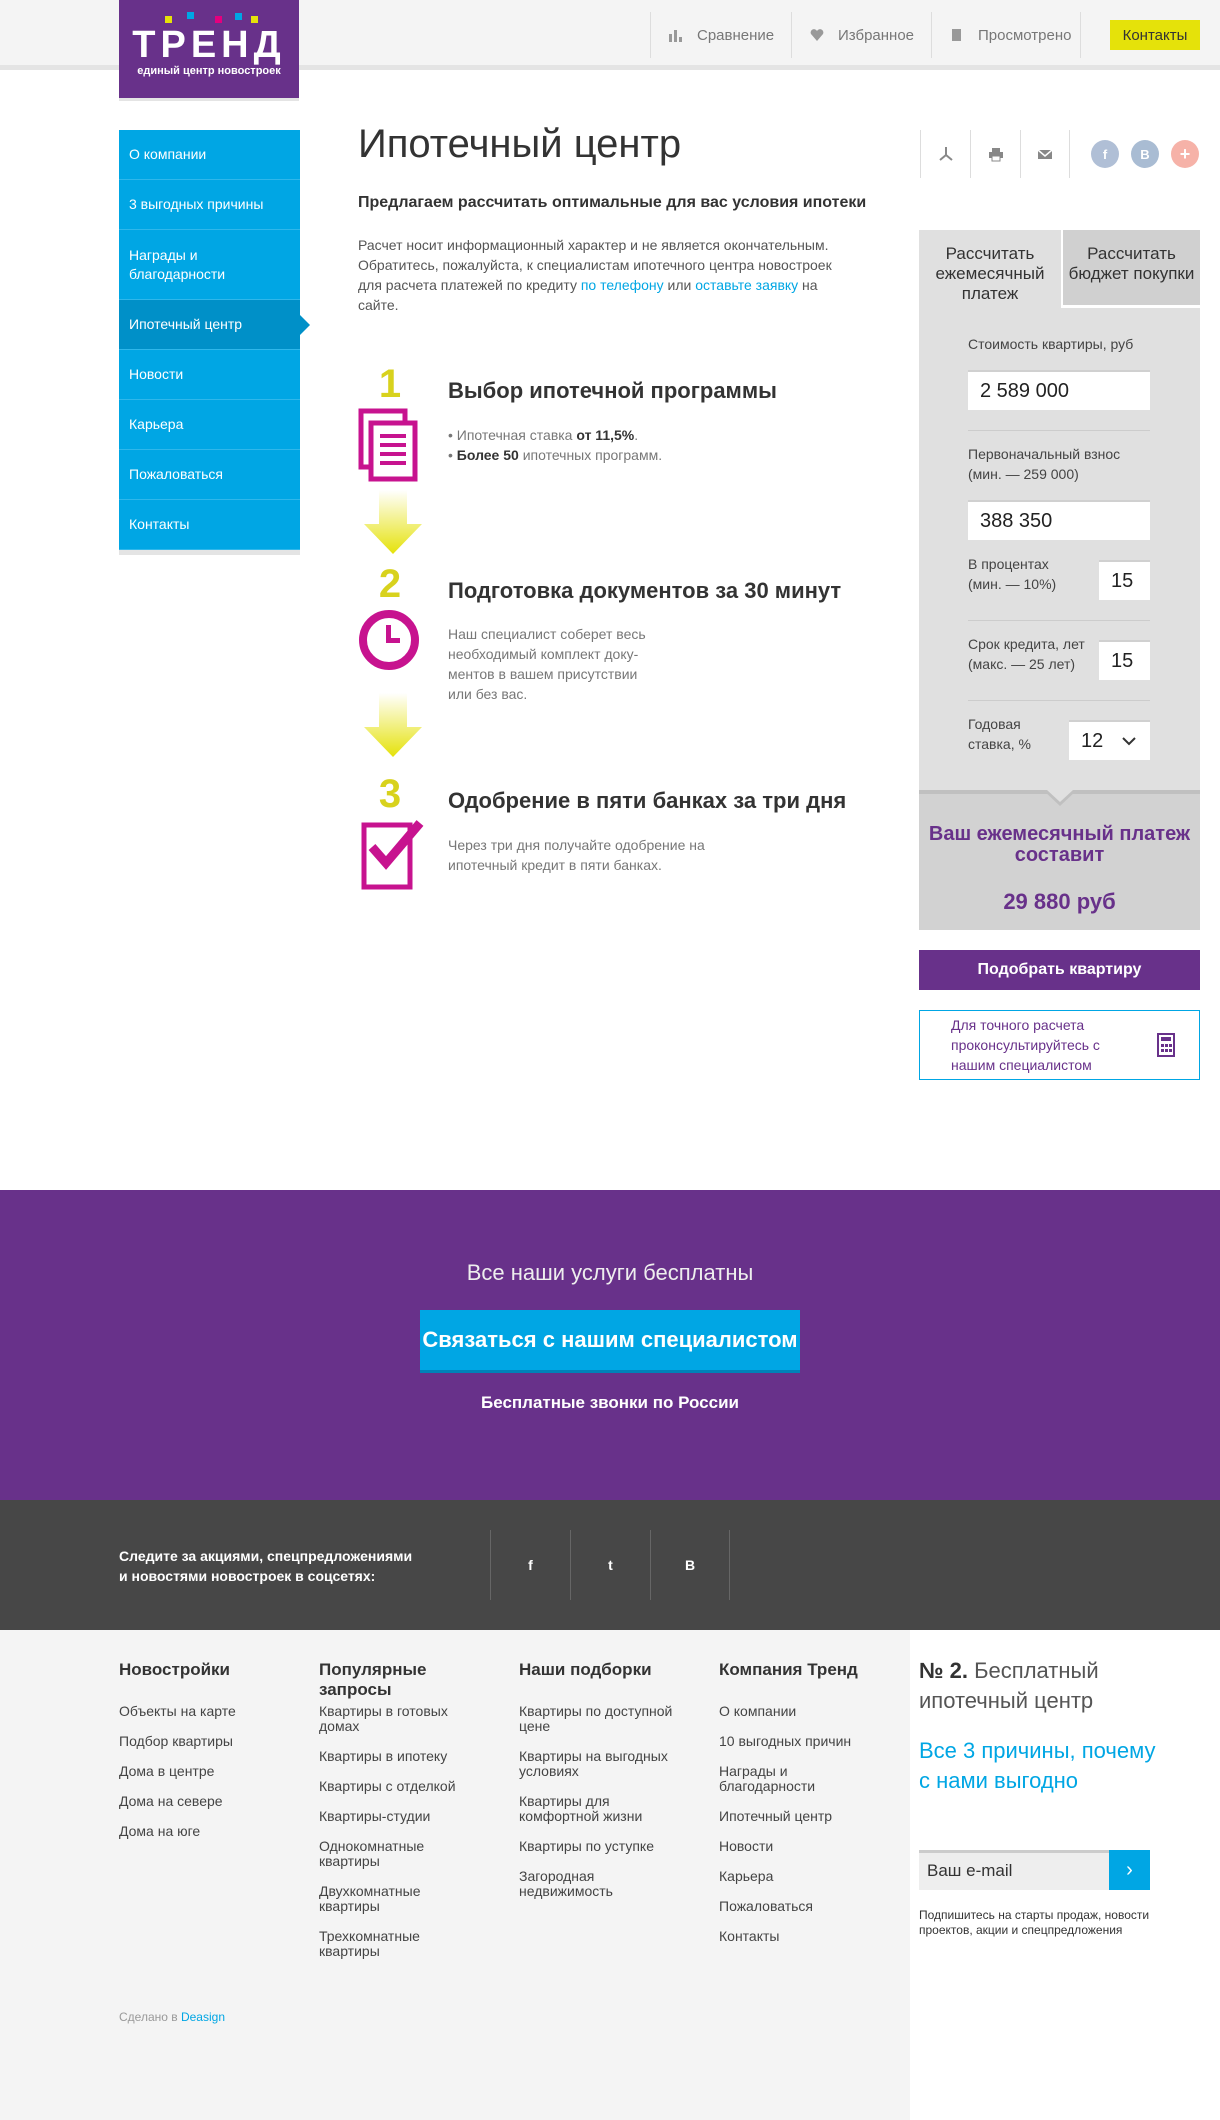 Image resolution: width=1220 pixels, height=2120 pixels. Describe the element at coordinates (172, 2017) in the screenshot. I see `made-by: Сделано в Deasign` at that location.